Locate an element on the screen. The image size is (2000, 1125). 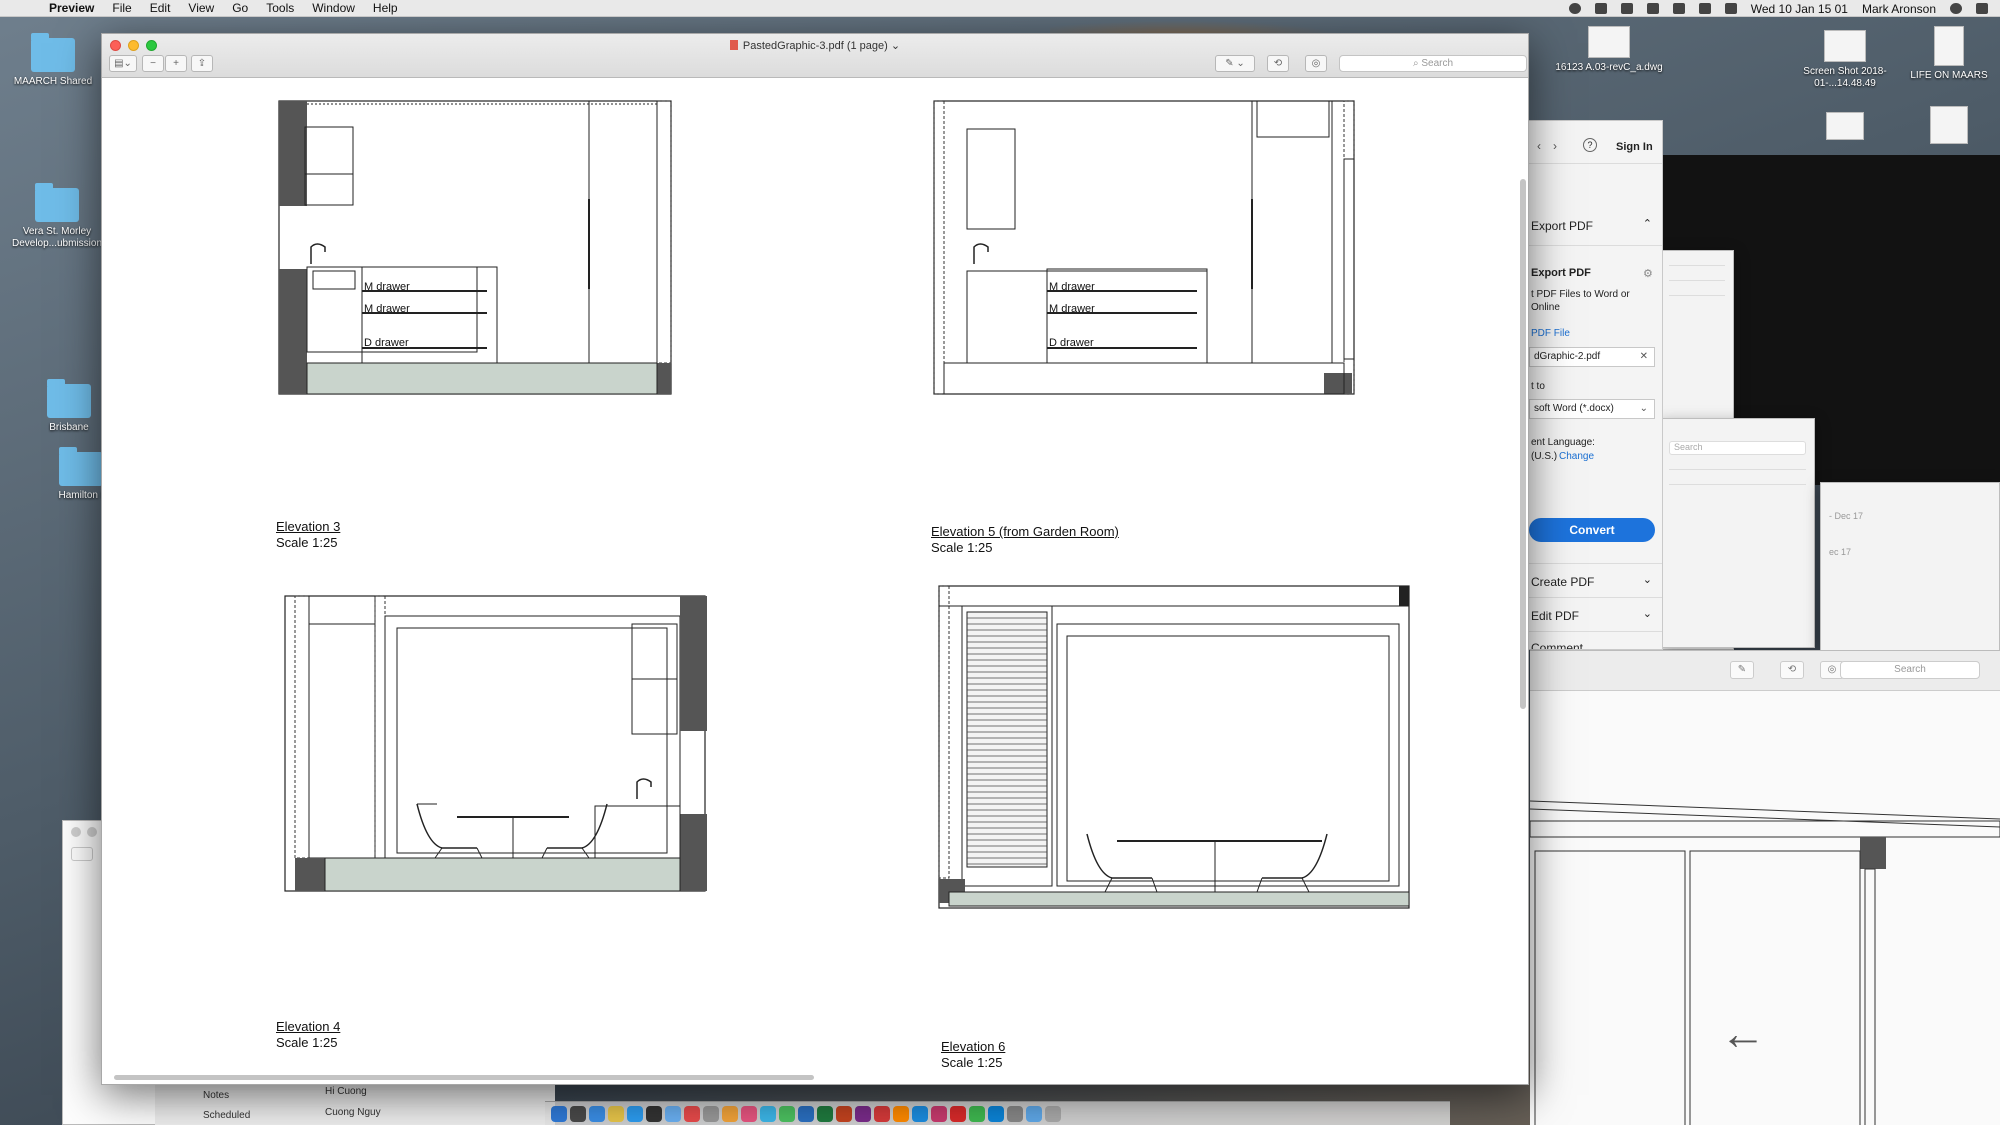
menu-window: Window is located at coordinates (333, 8).